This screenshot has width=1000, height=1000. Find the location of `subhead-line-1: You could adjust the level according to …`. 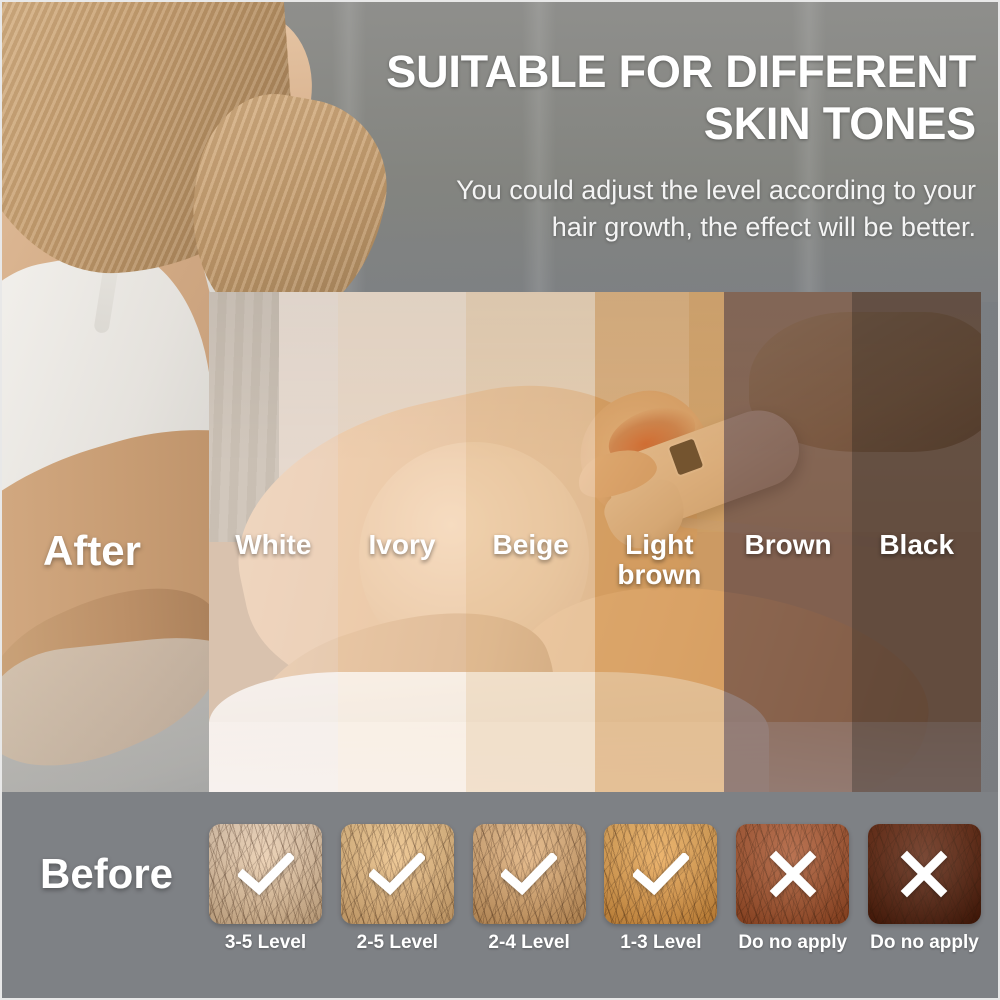

subhead-line-1: You could adjust the level according to … is located at coordinates (716, 190).